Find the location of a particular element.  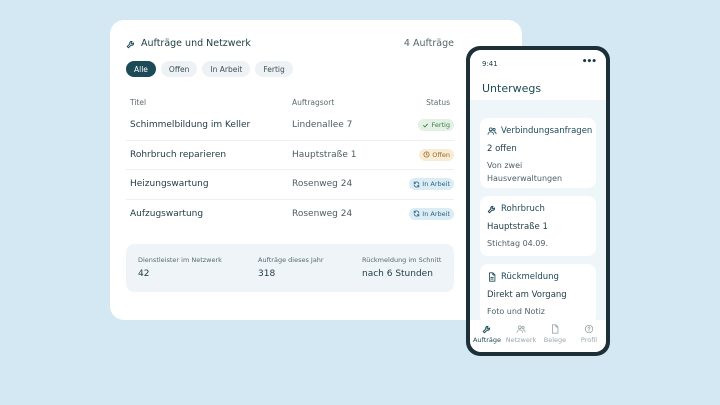

filter-fertig: Fertig is located at coordinates (274, 69).